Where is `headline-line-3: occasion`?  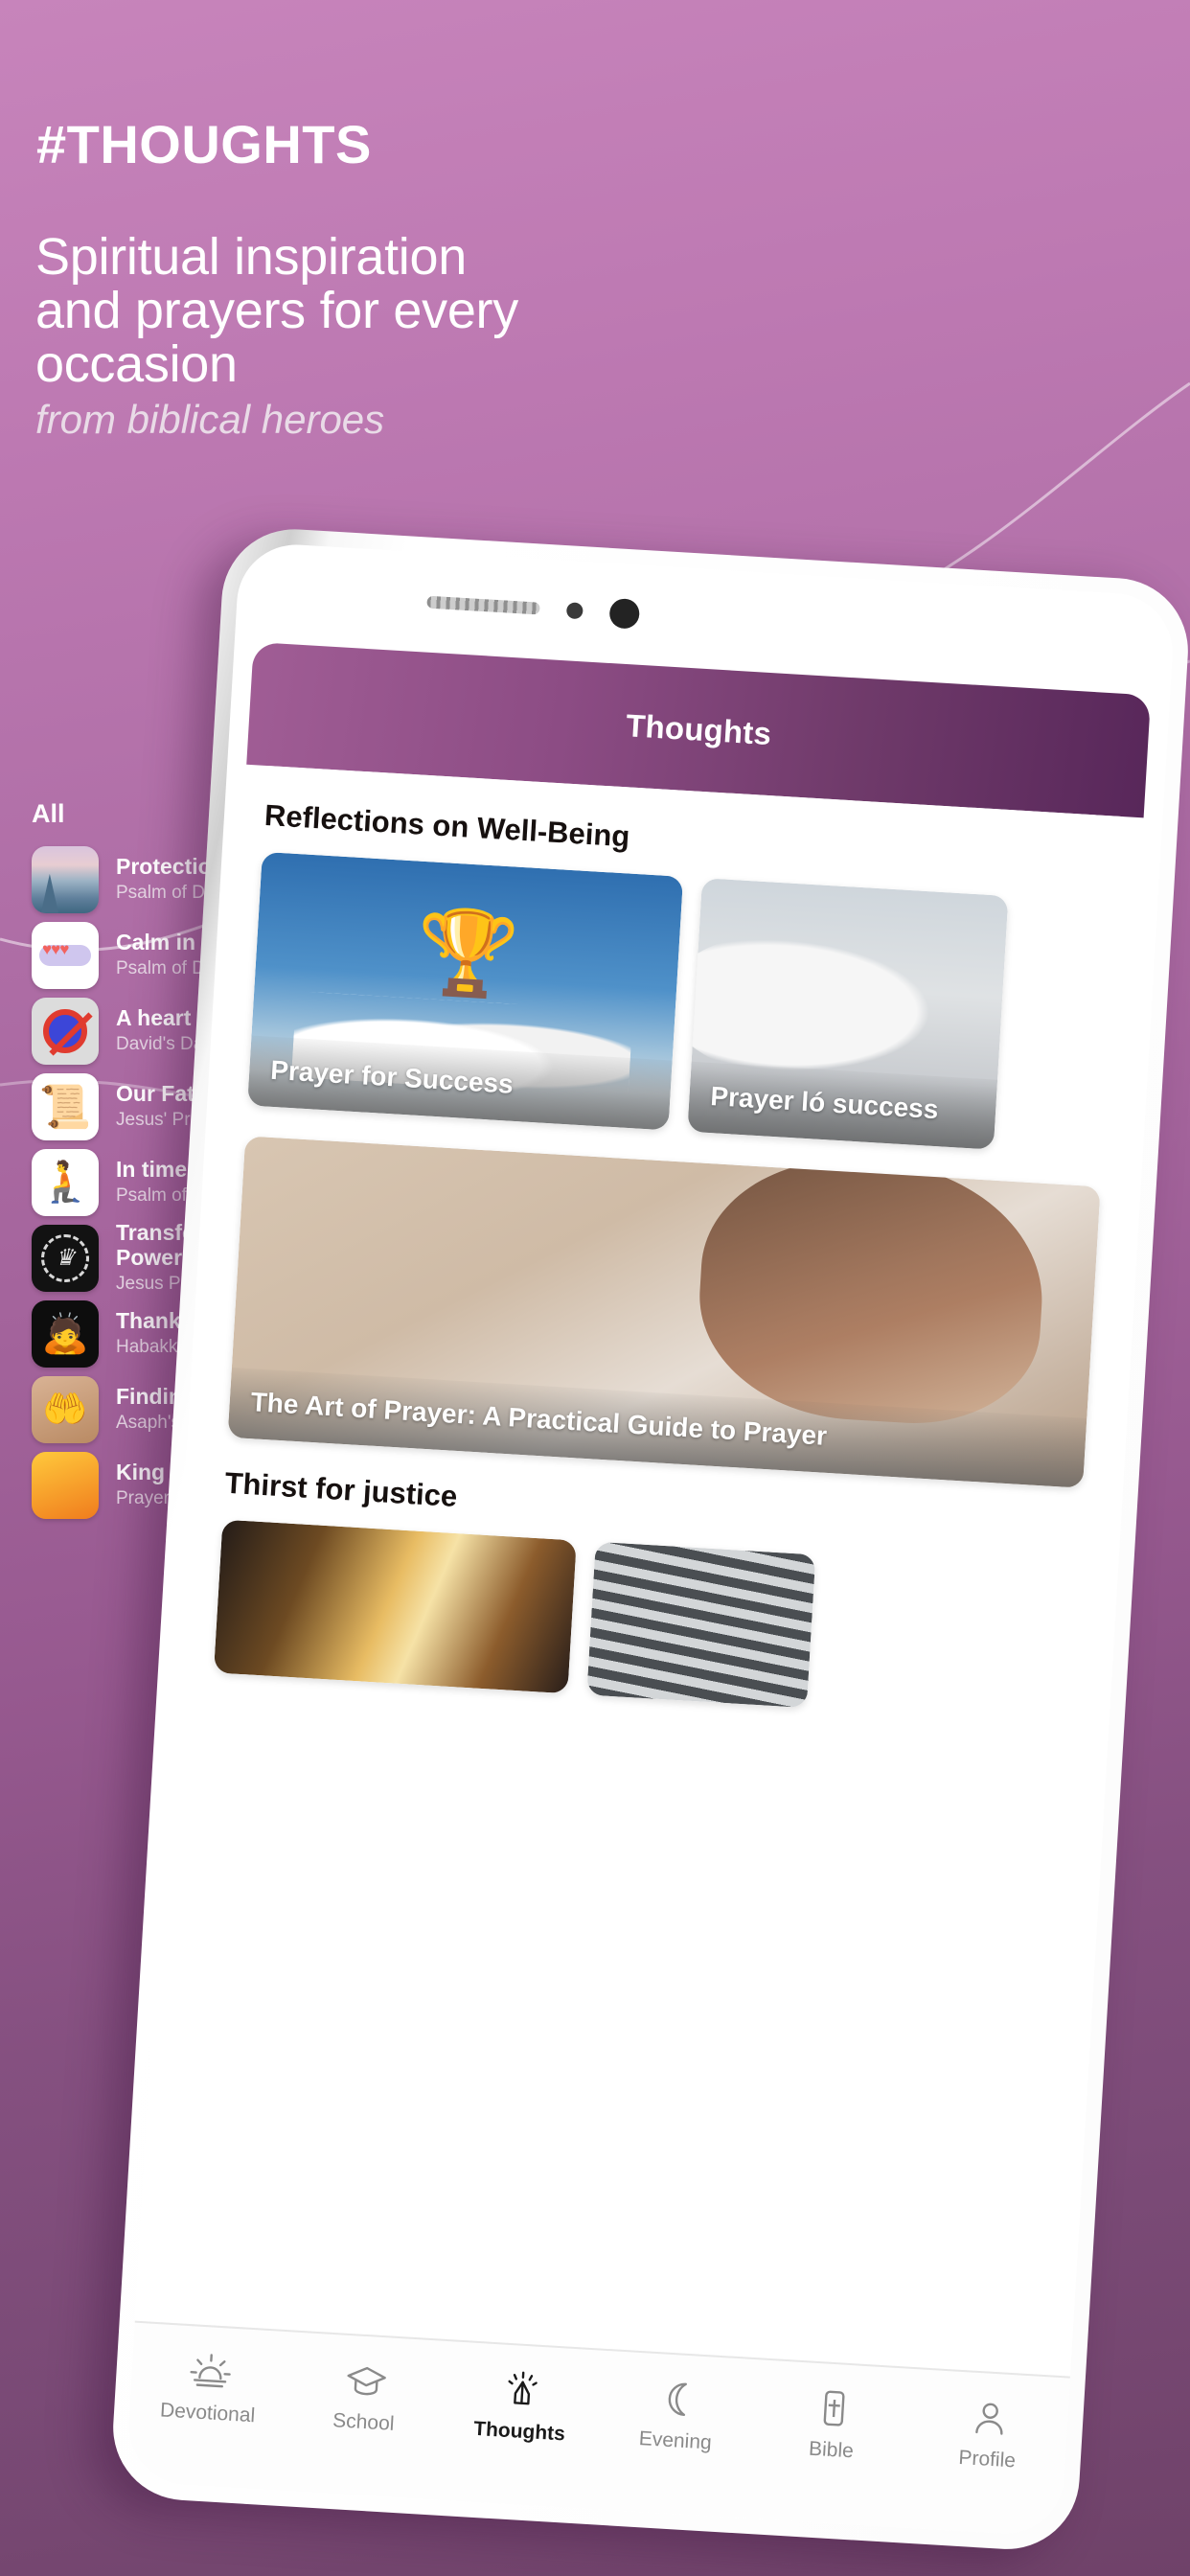
headline-line-3: occasion is located at coordinates (136, 364).